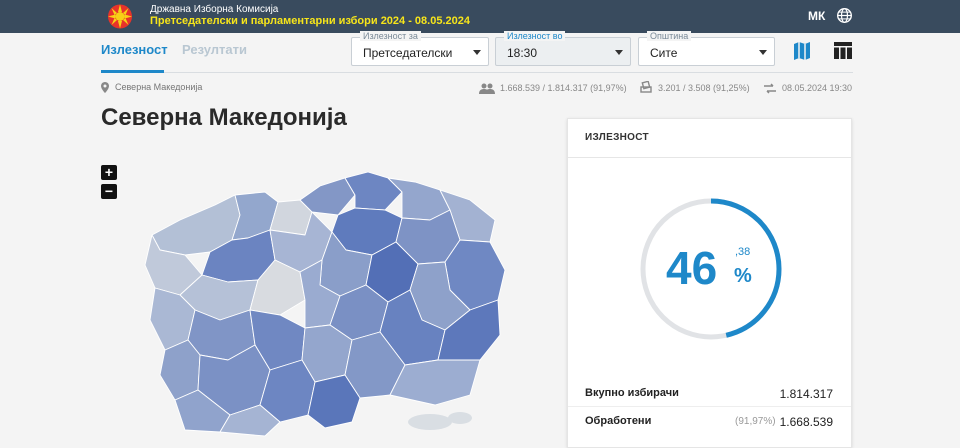 The width and height of the screenshot is (960, 448). What do you see at coordinates (224, 117) in the screenshot?
I see `page-title: Северна Македонија` at bounding box center [224, 117].